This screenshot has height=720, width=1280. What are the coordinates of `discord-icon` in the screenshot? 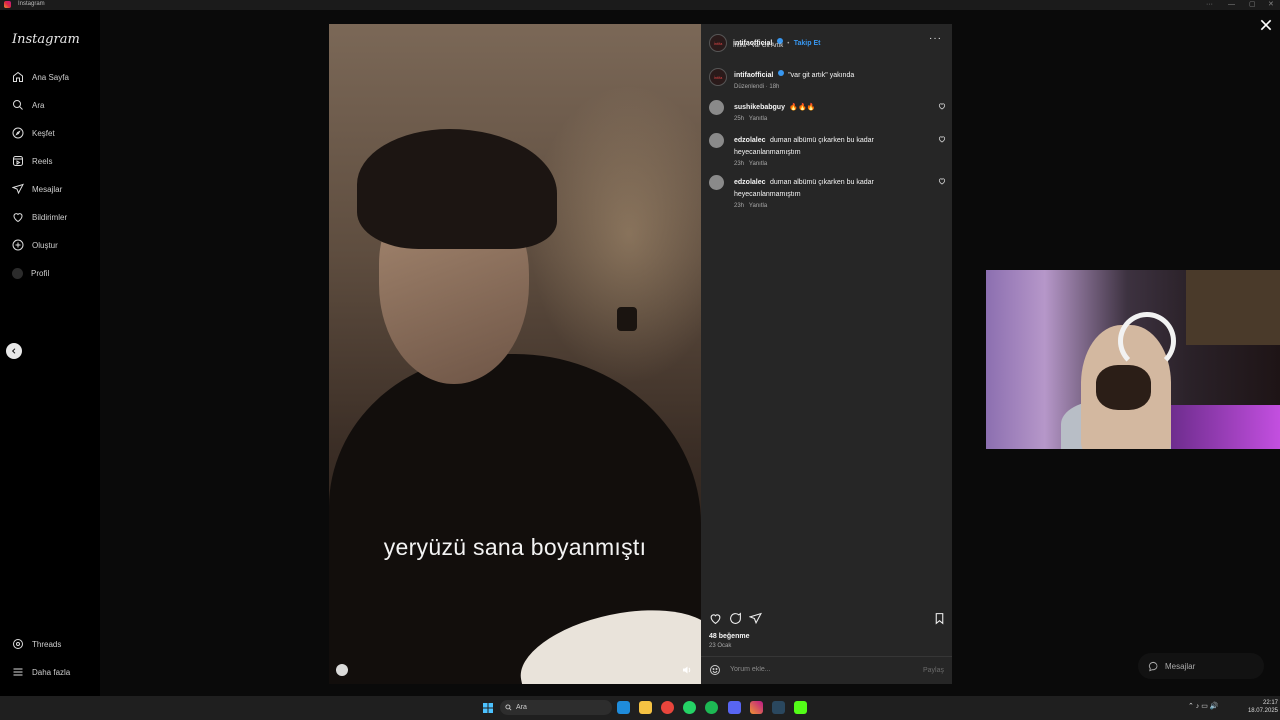 It's located at (734, 707).